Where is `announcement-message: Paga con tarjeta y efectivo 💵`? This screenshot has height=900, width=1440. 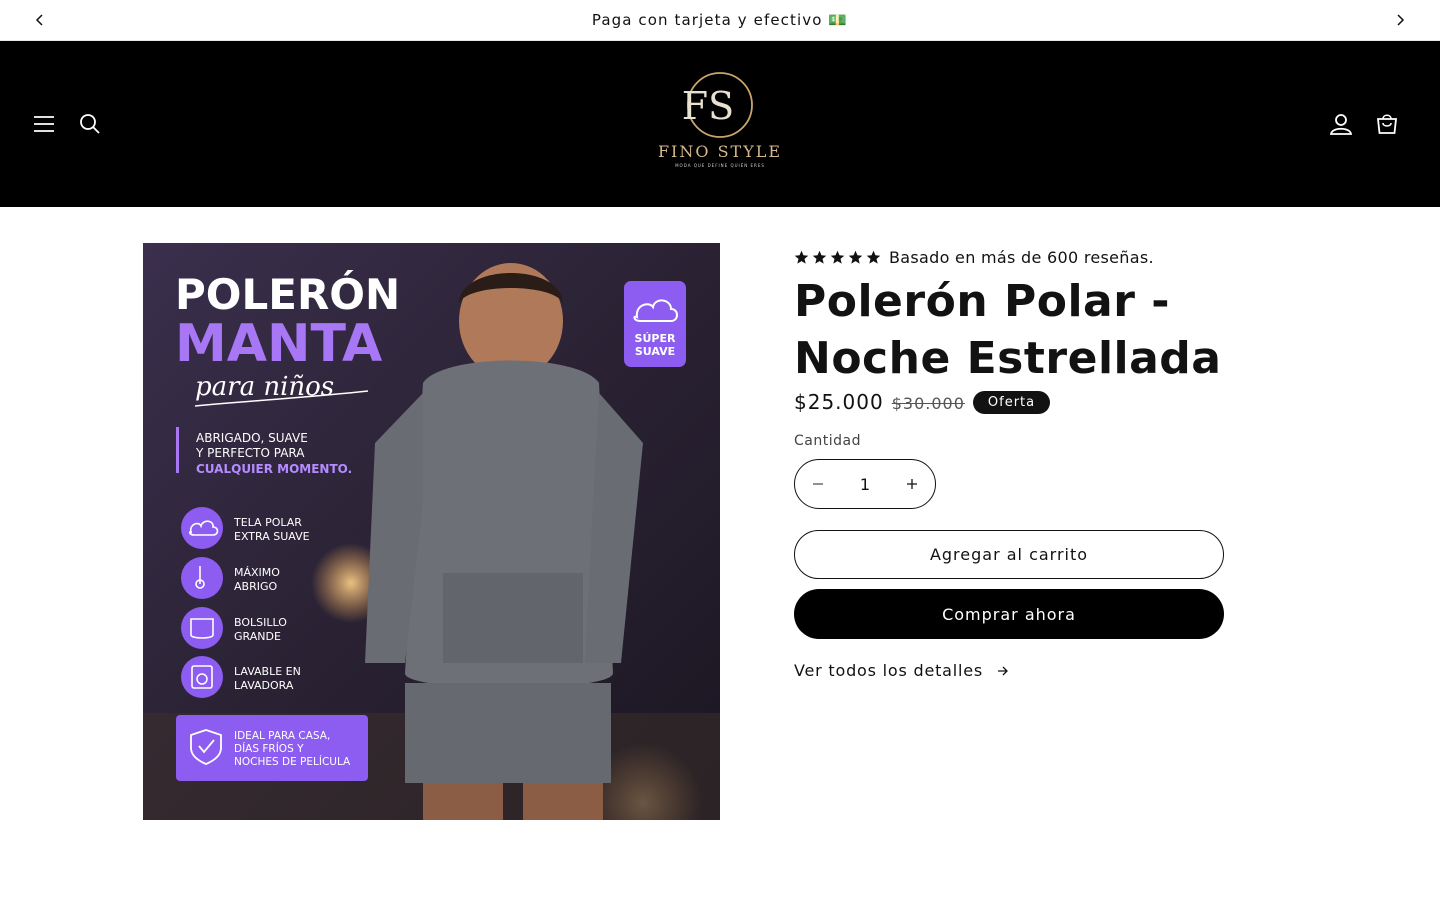
announcement-message: Paga con tarjeta y efectivo 💵 is located at coordinates (720, 20).